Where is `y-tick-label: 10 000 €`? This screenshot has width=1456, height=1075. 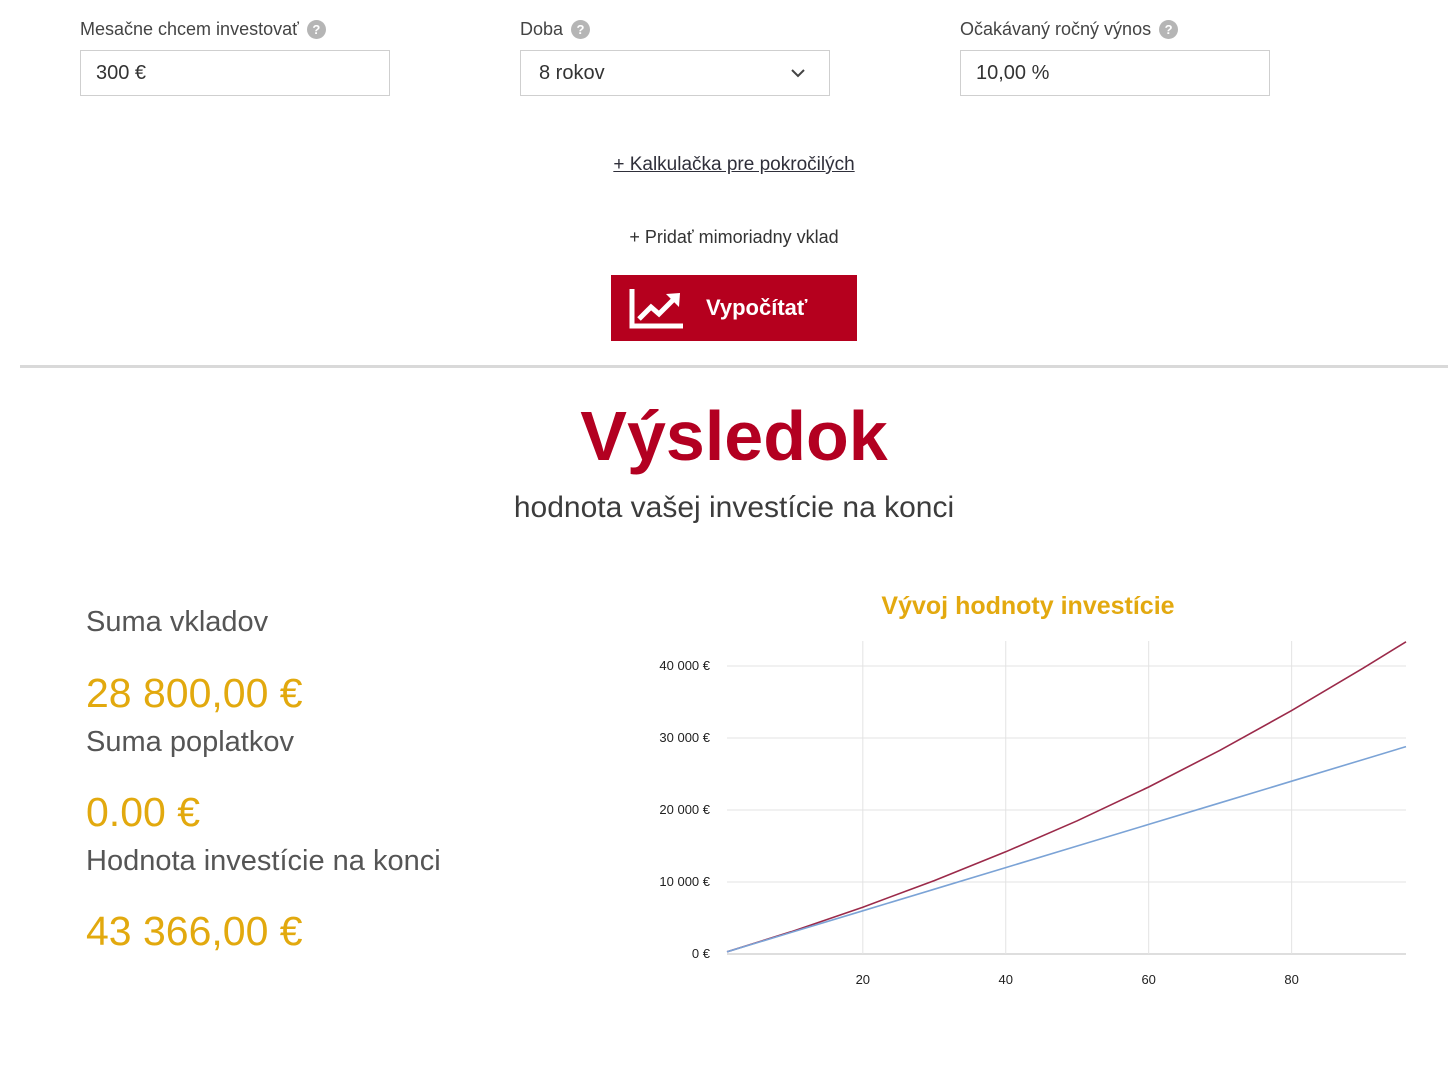 y-tick-label: 10 000 € is located at coordinates (684, 881).